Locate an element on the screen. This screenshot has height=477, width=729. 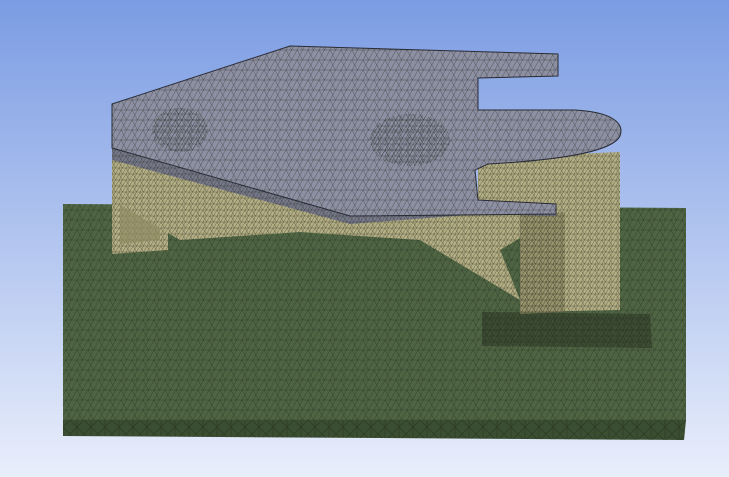
plate-refined-patch-left is located at coordinates (180, 130).